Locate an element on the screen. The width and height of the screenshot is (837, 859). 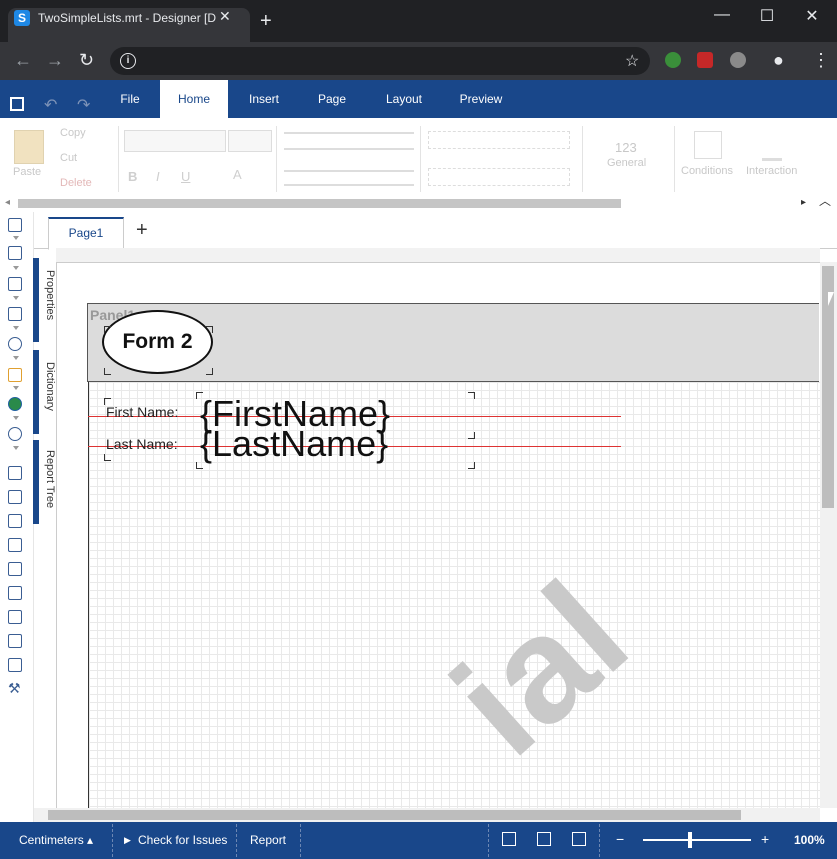
dictionary-panel-tab is located at coordinates (36, 392).